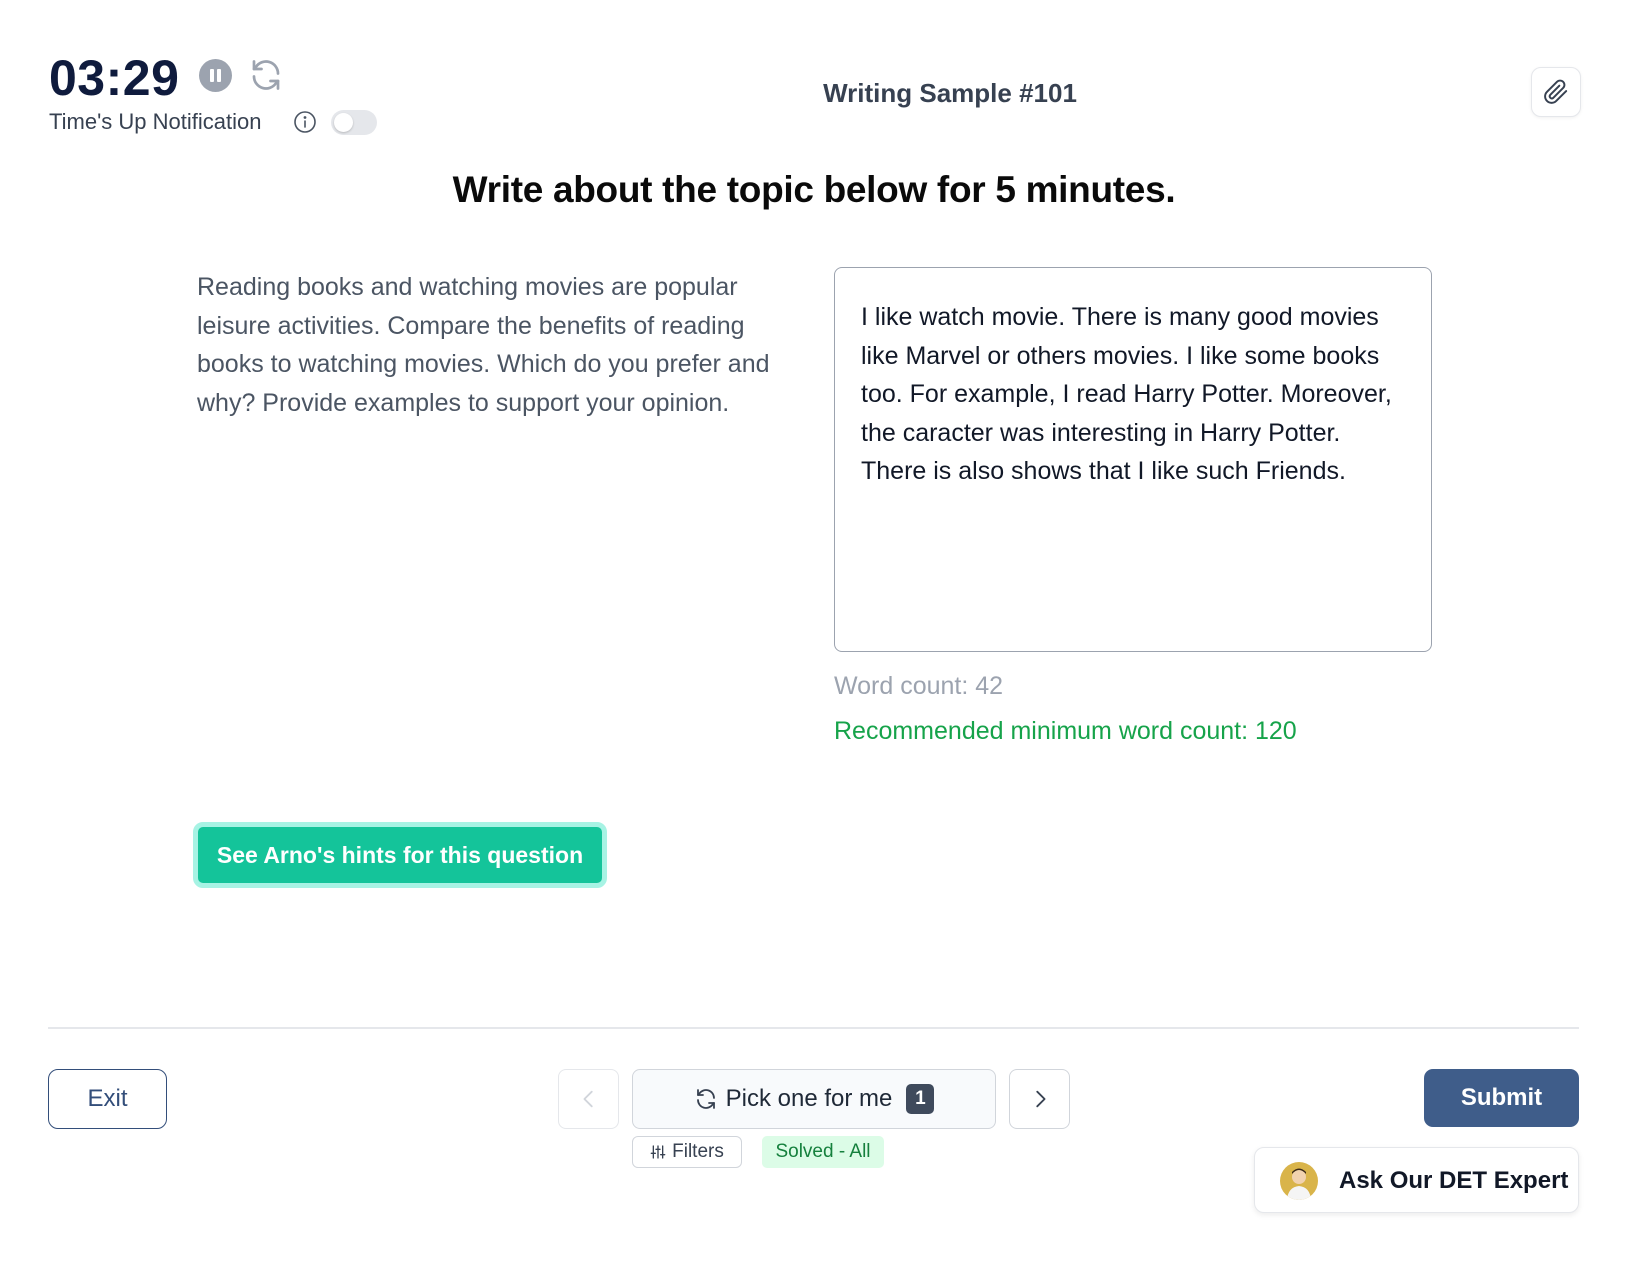 The image size is (1628, 1262). I want to click on next-button, so click(1039, 1099).